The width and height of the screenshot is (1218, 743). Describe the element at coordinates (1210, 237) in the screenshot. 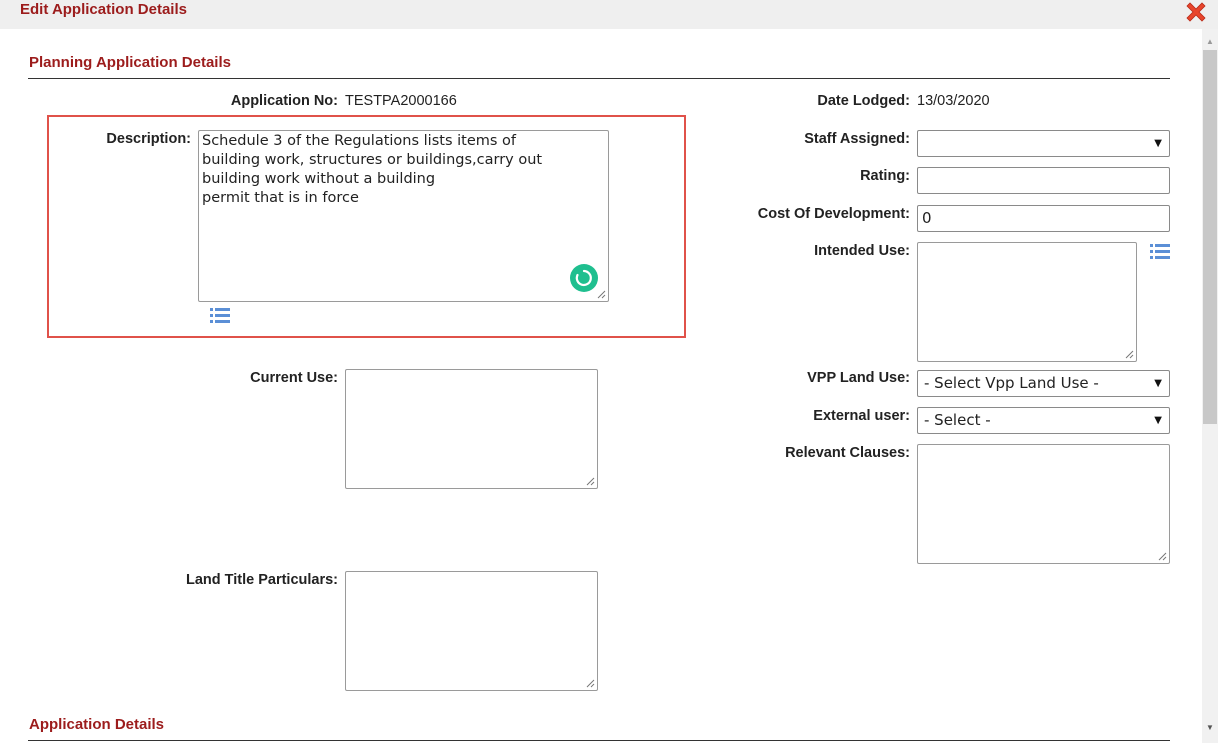

I see `scrollbar-thumb` at that location.